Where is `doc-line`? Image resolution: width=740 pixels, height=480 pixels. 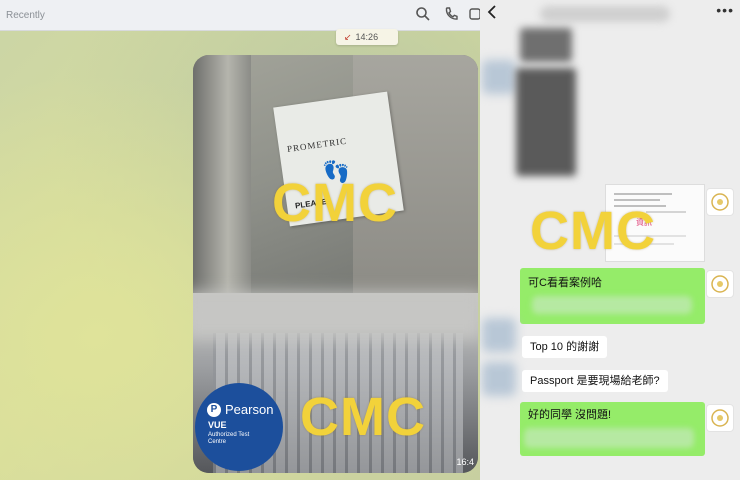 doc-line is located at coordinates (643, 194).